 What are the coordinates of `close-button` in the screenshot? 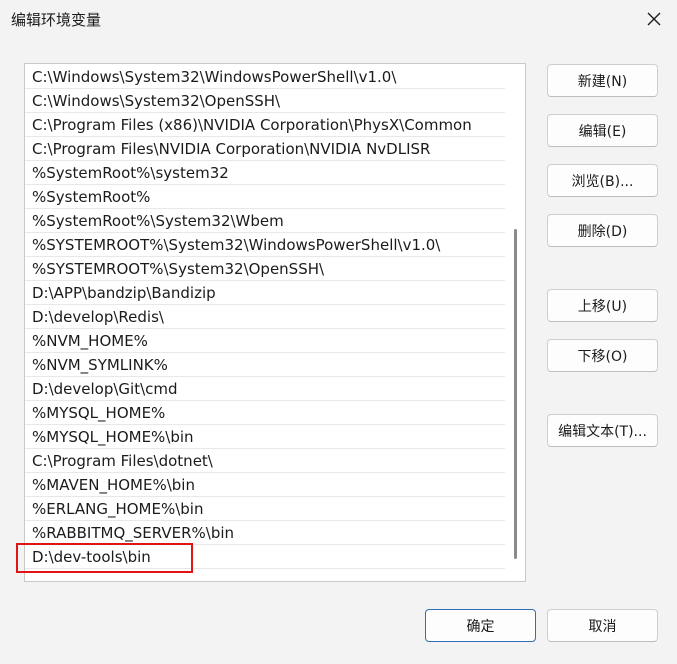 It's located at (654, 19).